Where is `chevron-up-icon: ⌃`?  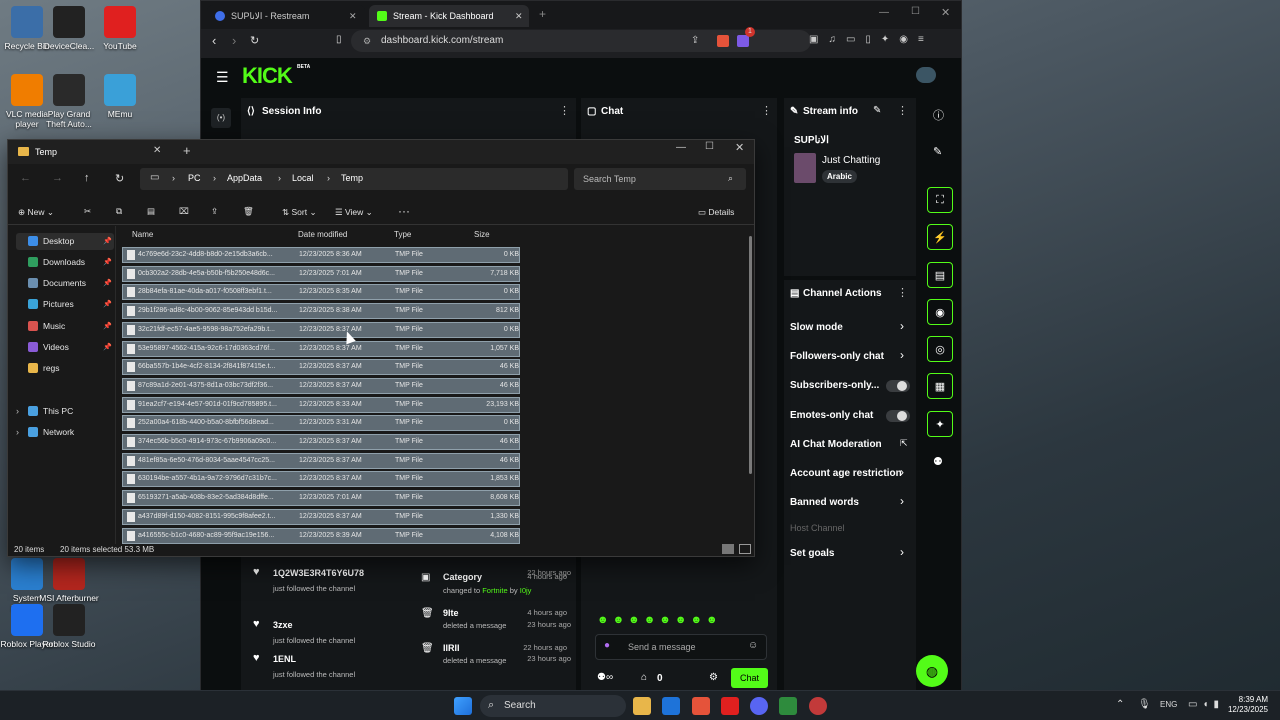 chevron-up-icon: ⌃ is located at coordinates (1120, 704).